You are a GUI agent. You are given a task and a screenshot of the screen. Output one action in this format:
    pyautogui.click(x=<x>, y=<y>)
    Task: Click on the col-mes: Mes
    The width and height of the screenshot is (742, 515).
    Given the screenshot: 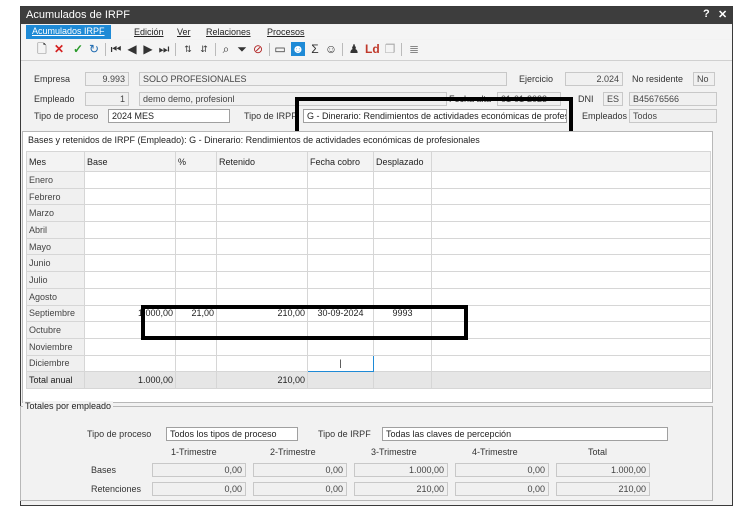 What is the action you would take?
    pyautogui.click(x=55, y=161)
    